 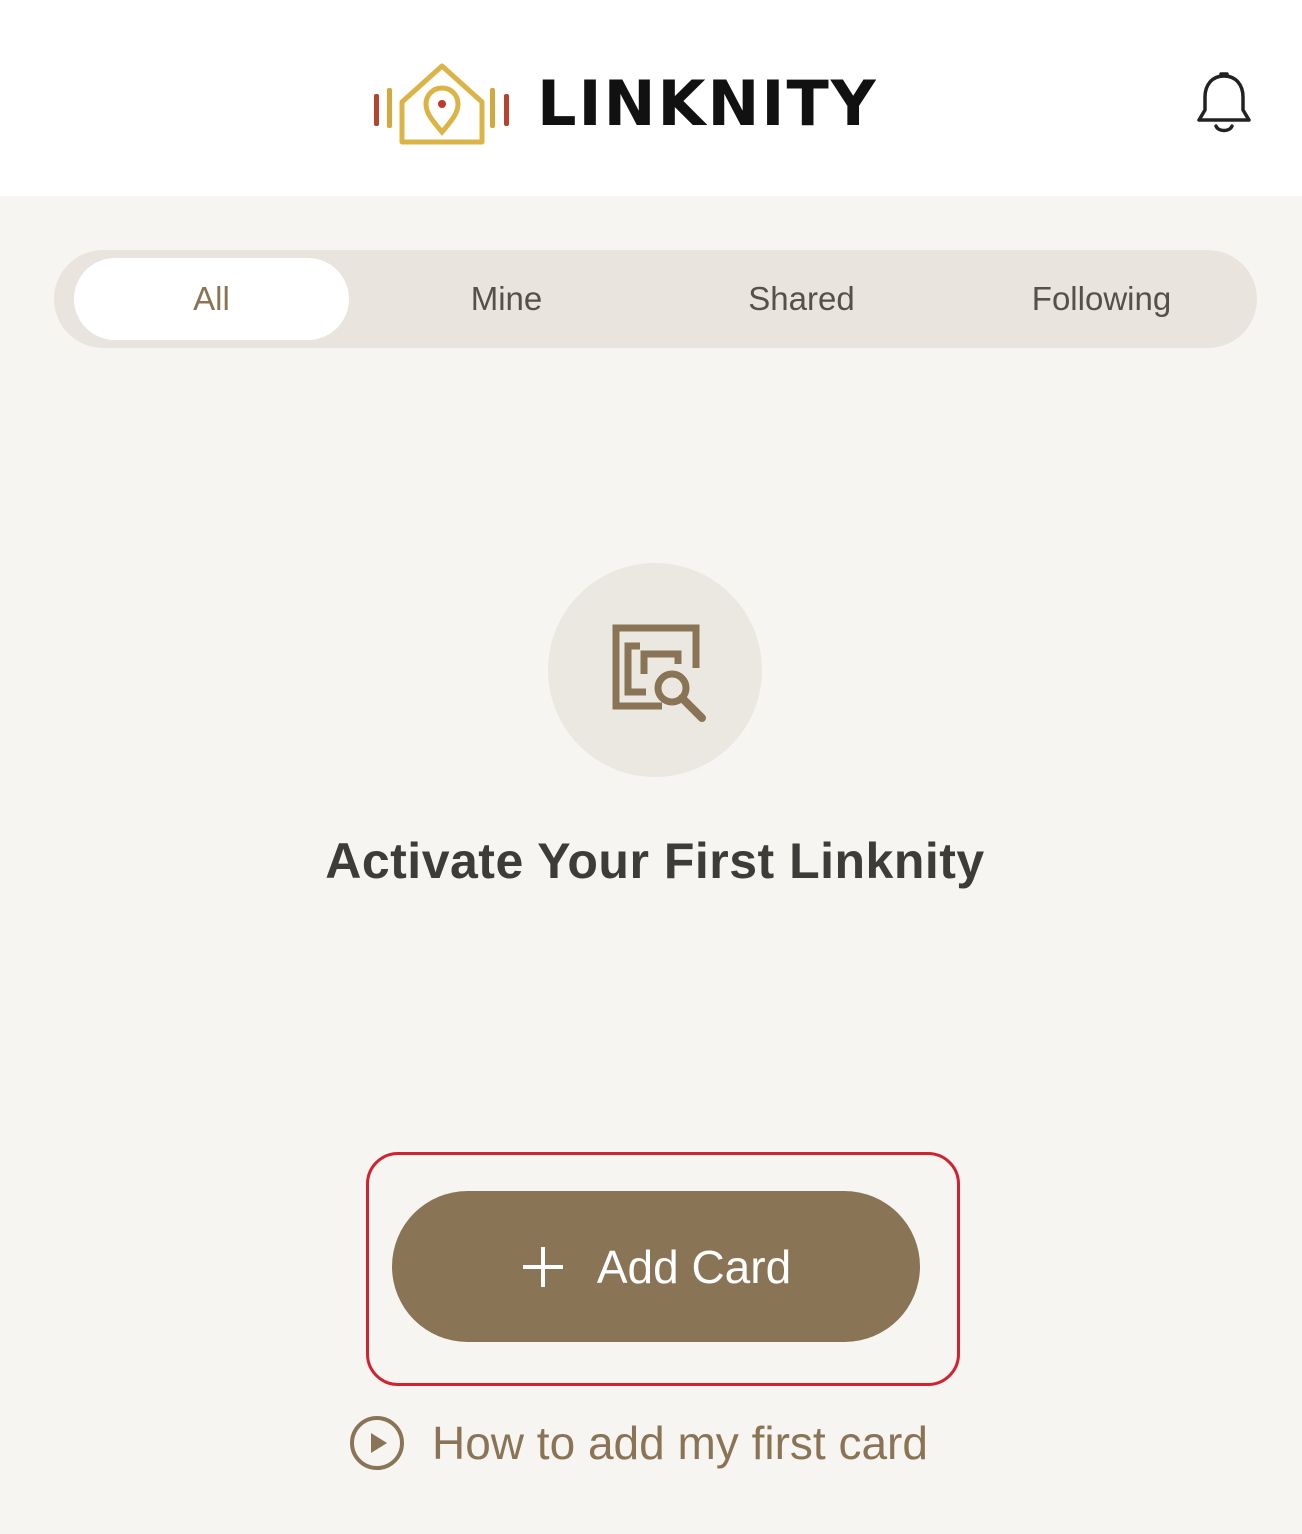 I want to click on tab-following: Following, so click(x=1101, y=299).